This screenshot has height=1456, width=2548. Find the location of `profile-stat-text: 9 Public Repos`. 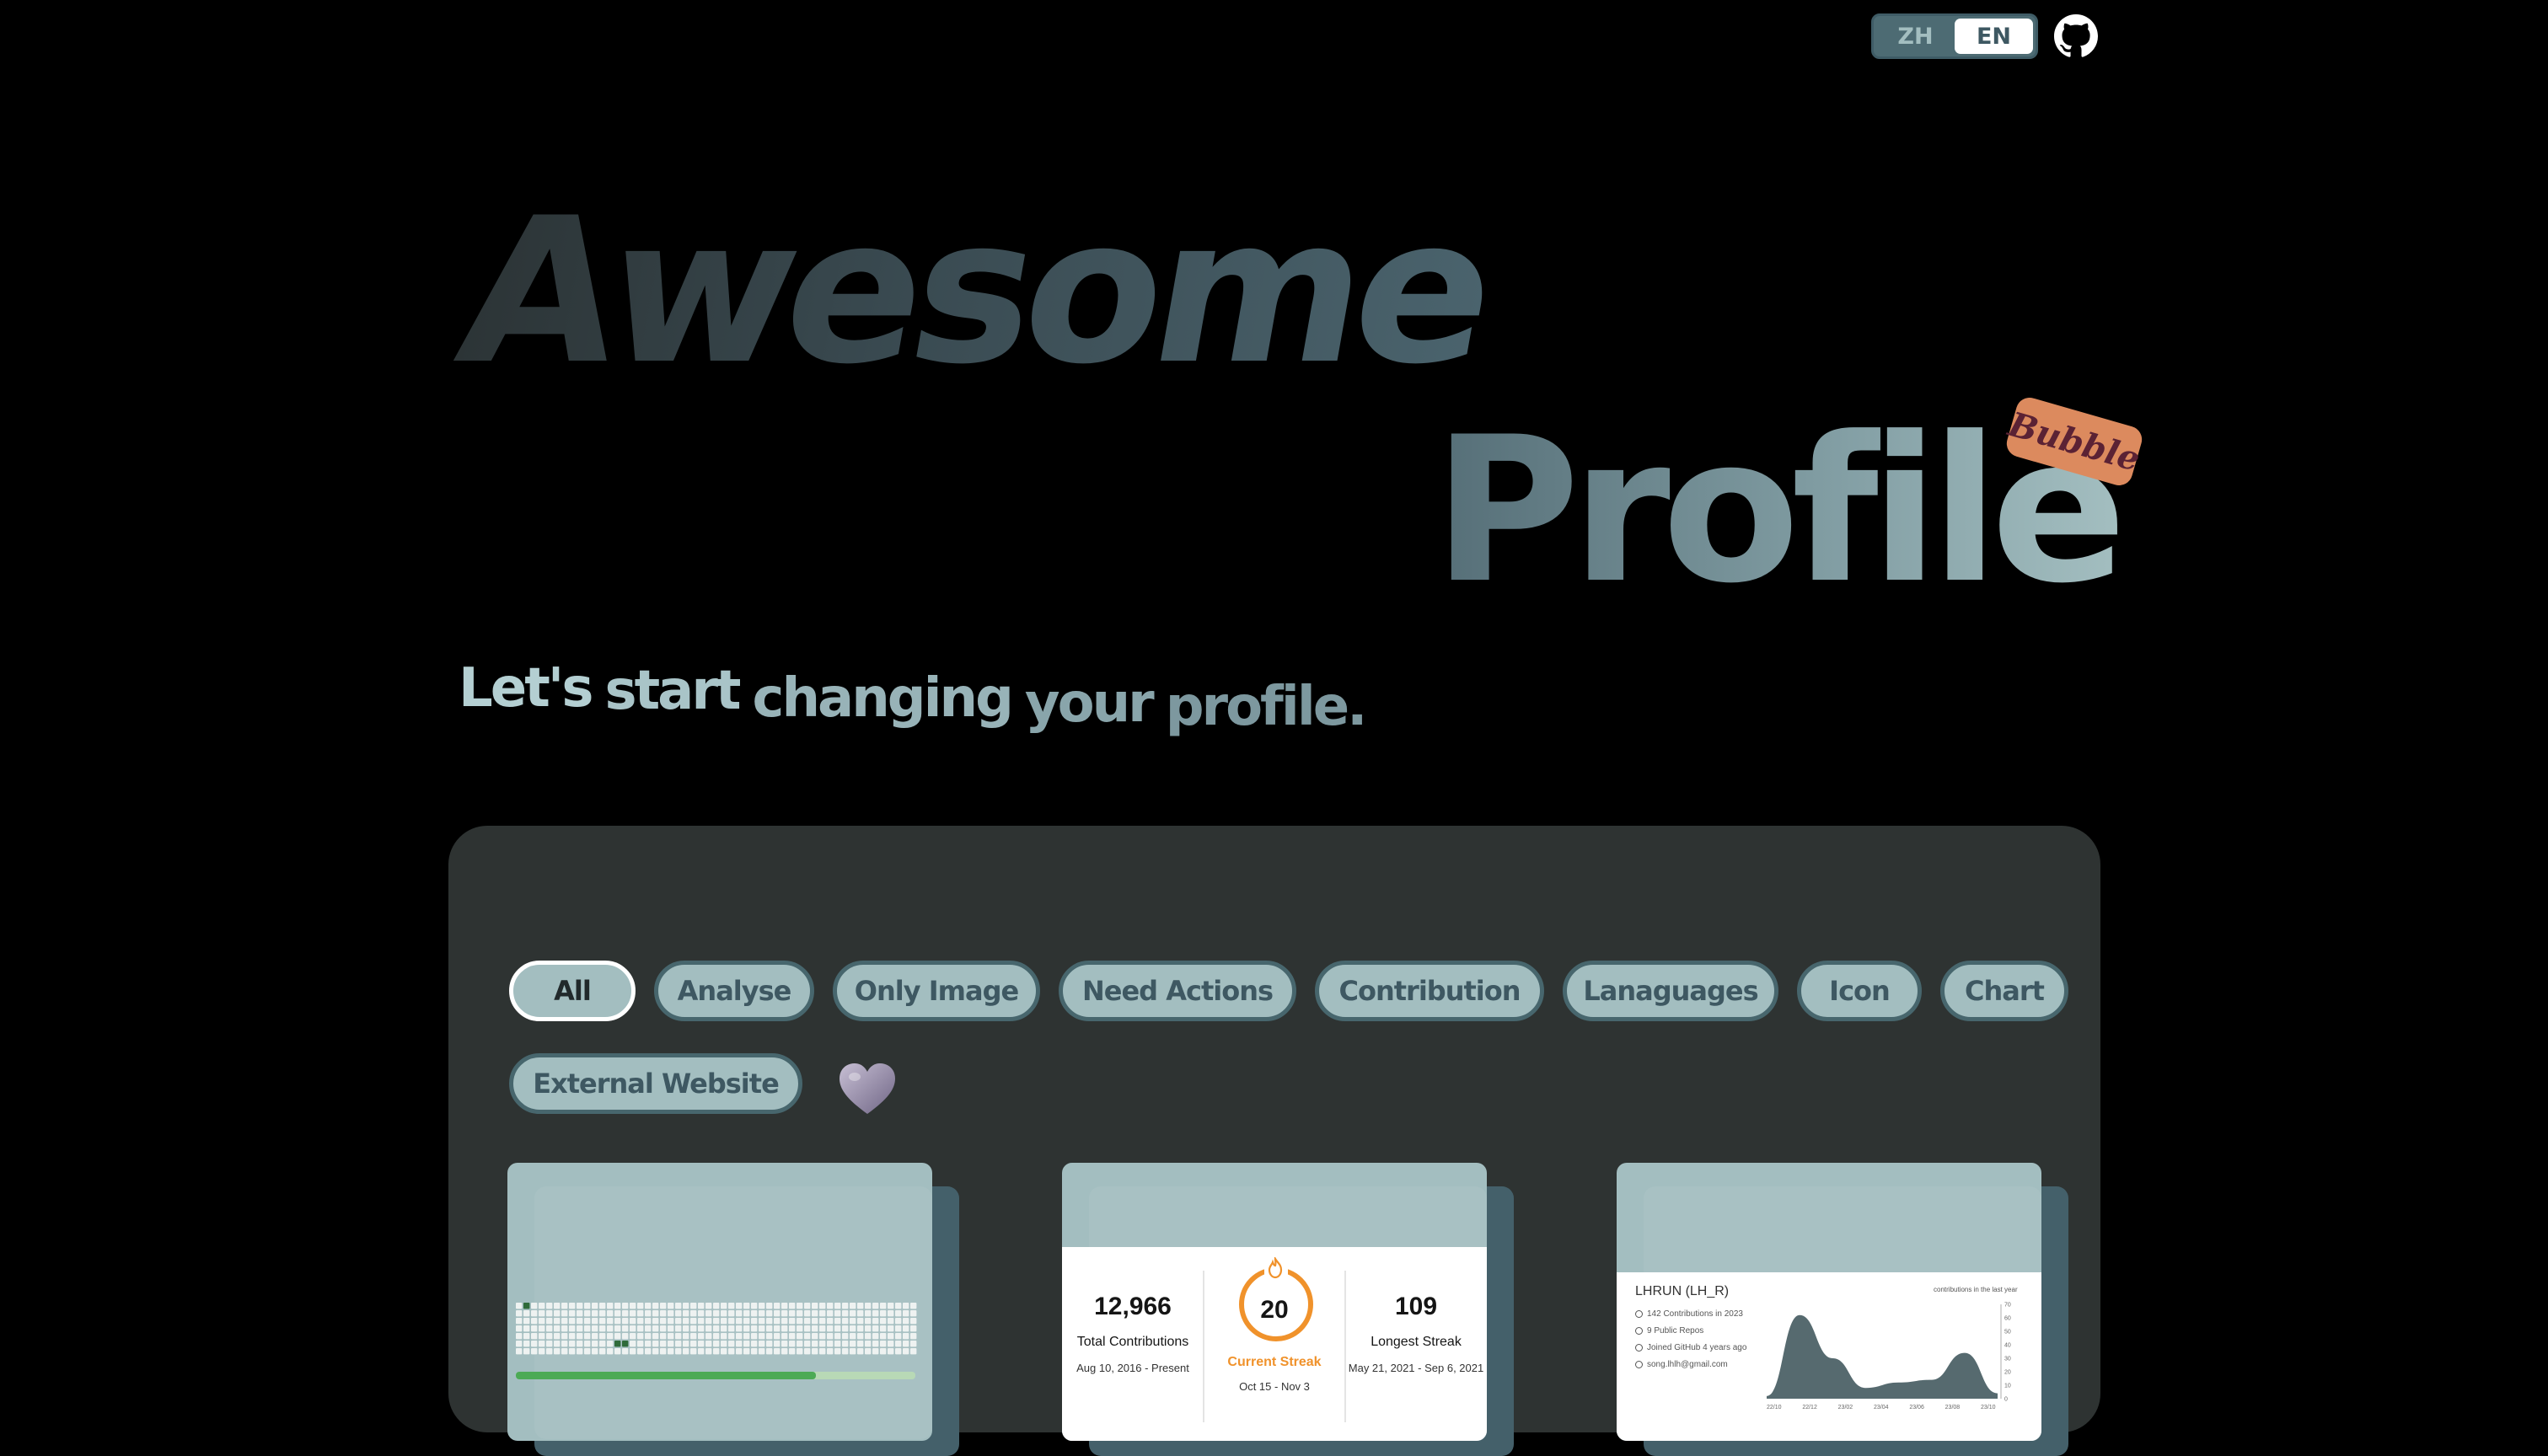

profile-stat-text: 9 Public Repos is located at coordinates (1675, 1331).